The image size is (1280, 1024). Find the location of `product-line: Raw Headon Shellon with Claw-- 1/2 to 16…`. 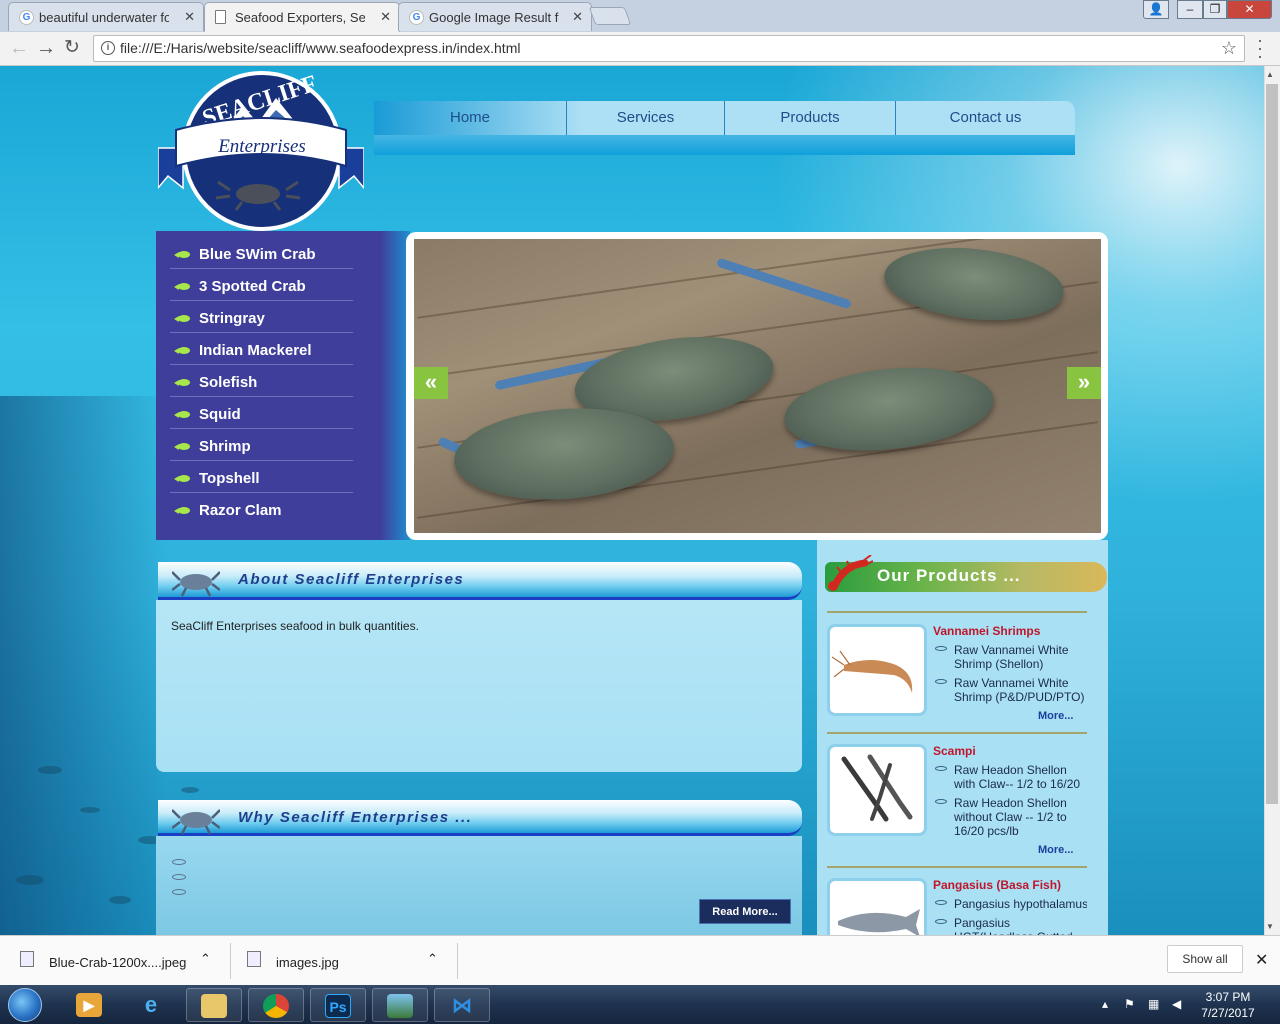

product-line: Raw Headon Shellon with Claw-- 1/2 to 16… is located at coordinates (1012, 777).